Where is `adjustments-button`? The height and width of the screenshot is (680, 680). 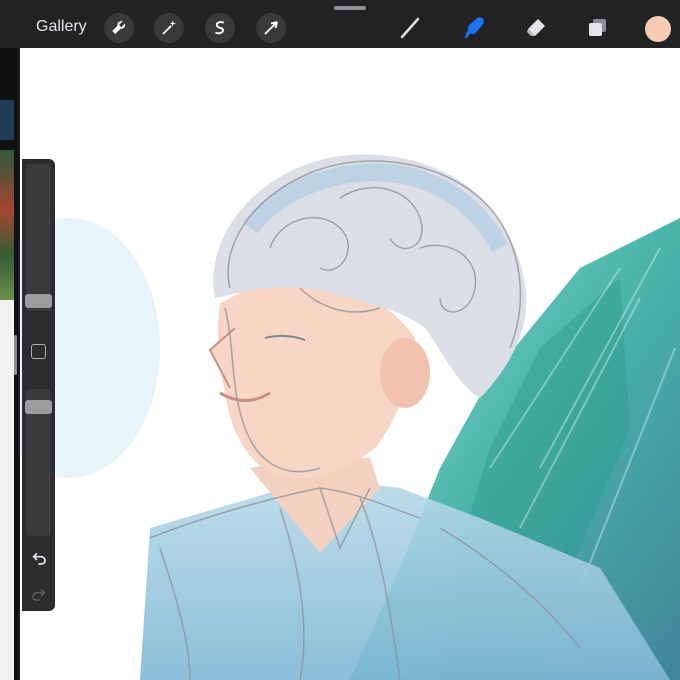
adjustments-button is located at coordinates (169, 28).